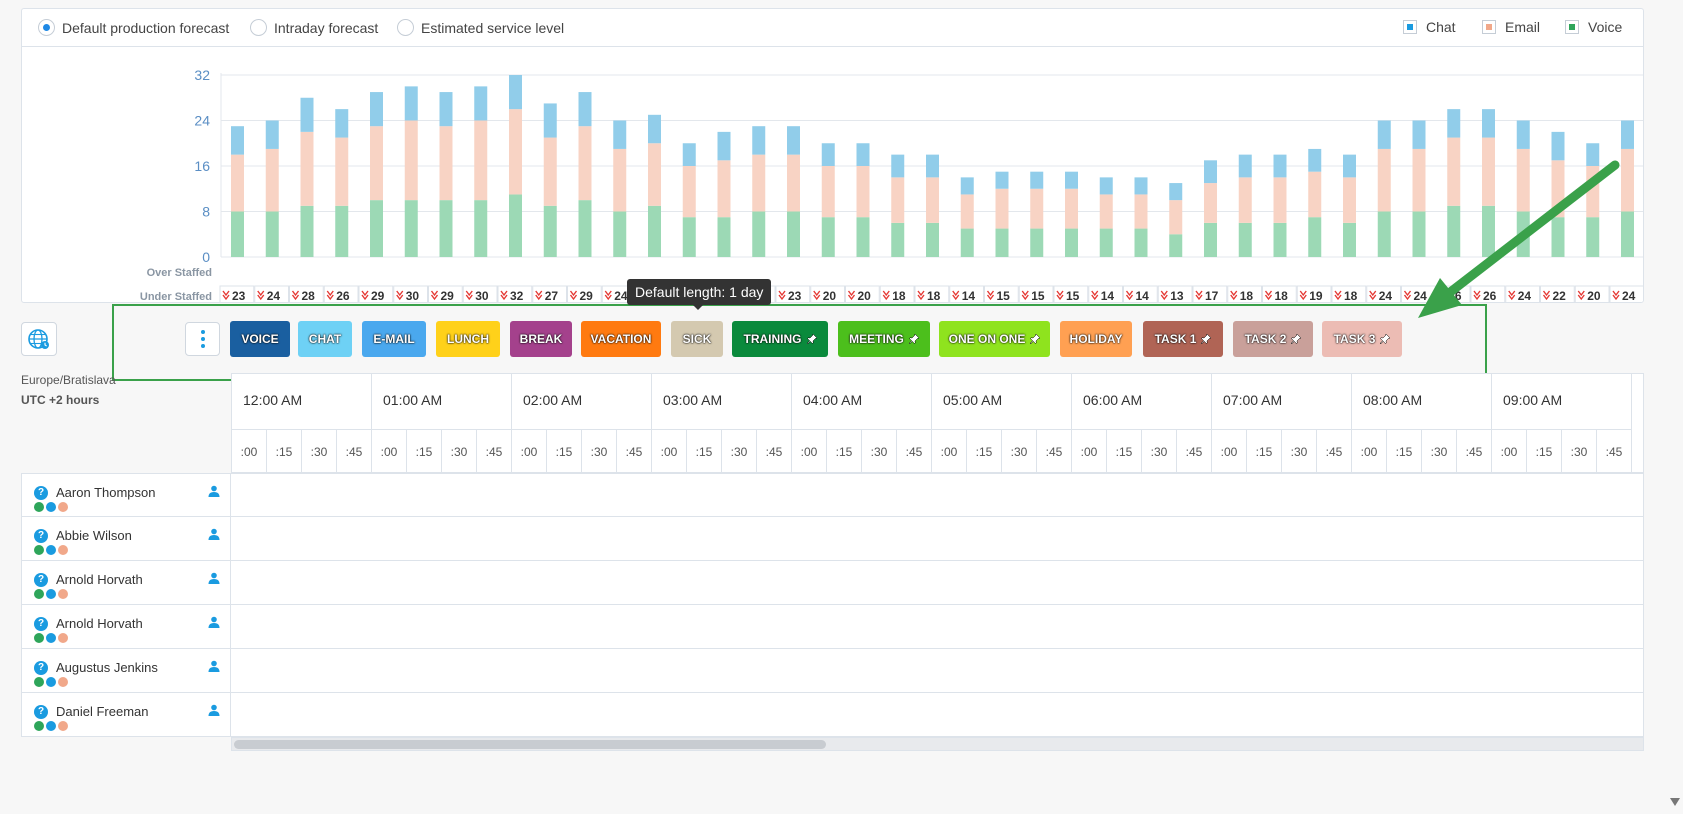  I want to click on under-staffed-value: 28, so click(309, 296).